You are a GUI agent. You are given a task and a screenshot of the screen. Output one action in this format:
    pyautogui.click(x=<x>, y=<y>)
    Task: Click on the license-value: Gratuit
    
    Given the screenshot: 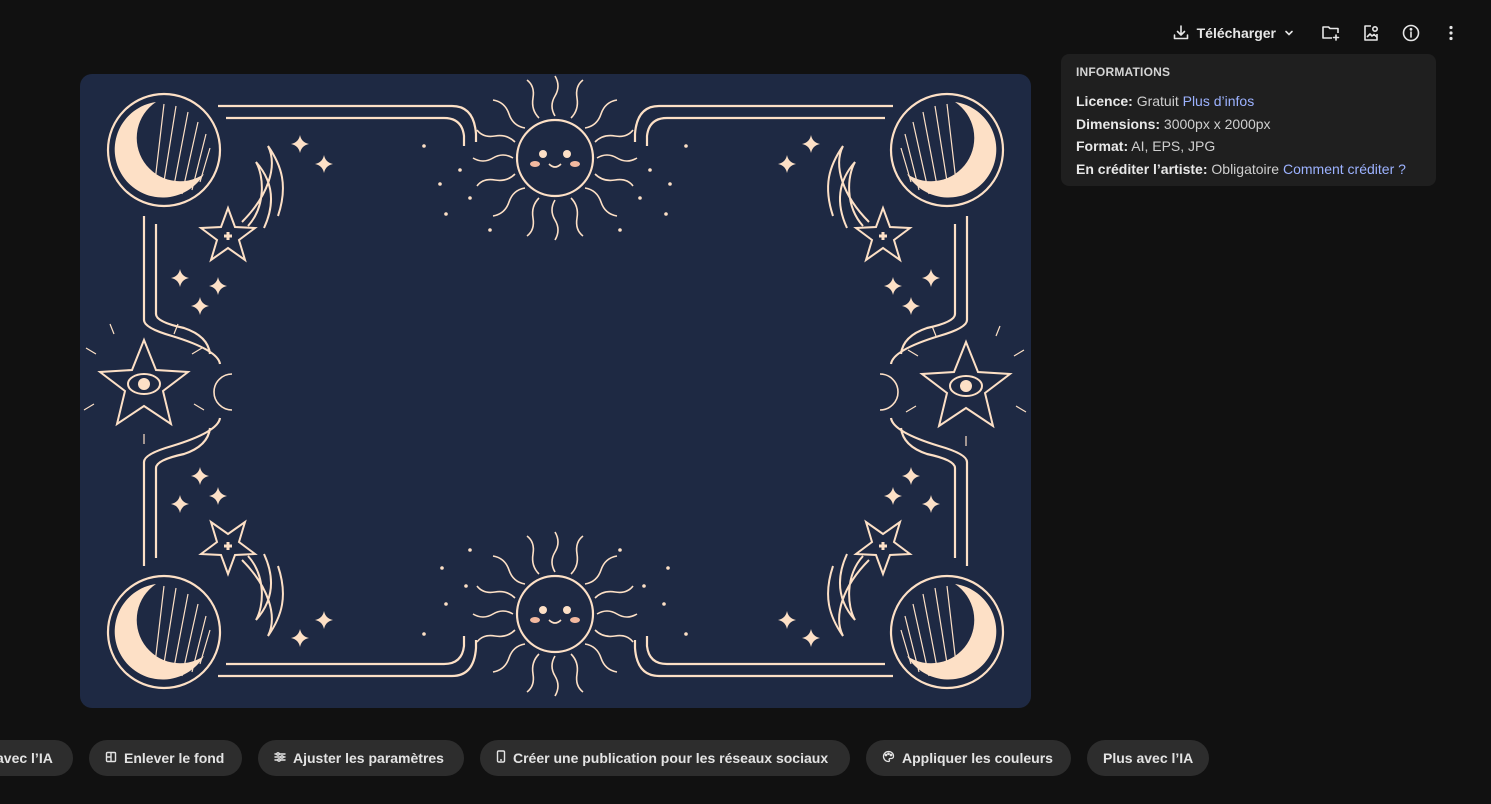 What is the action you would take?
    pyautogui.click(x=1157, y=101)
    